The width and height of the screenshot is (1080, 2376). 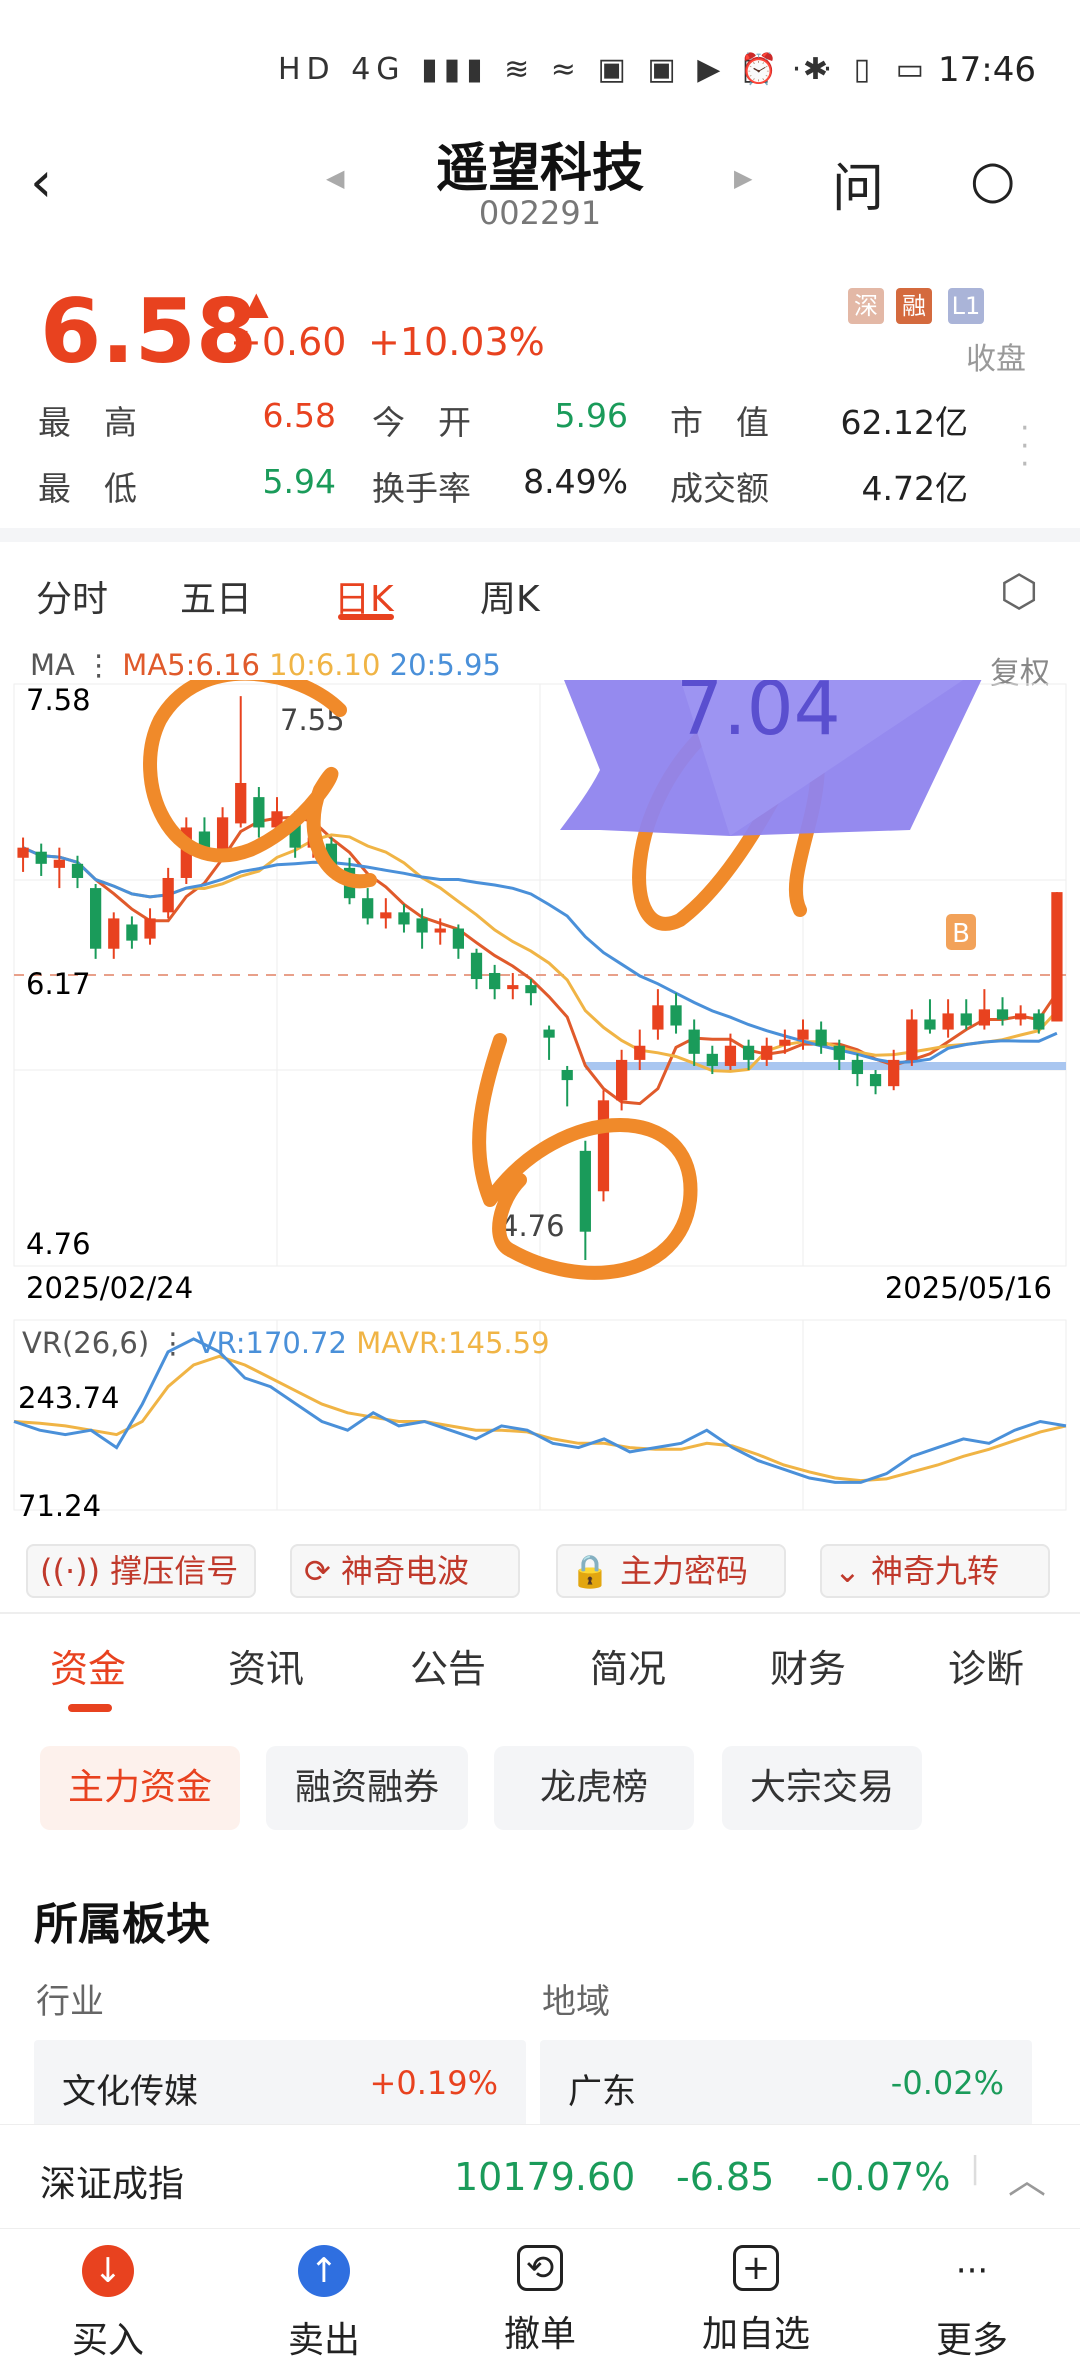 I want to click on index-bar: 深证成指 10179.60 -6.85 -0.07% | ︿, so click(x=540, y=2176).